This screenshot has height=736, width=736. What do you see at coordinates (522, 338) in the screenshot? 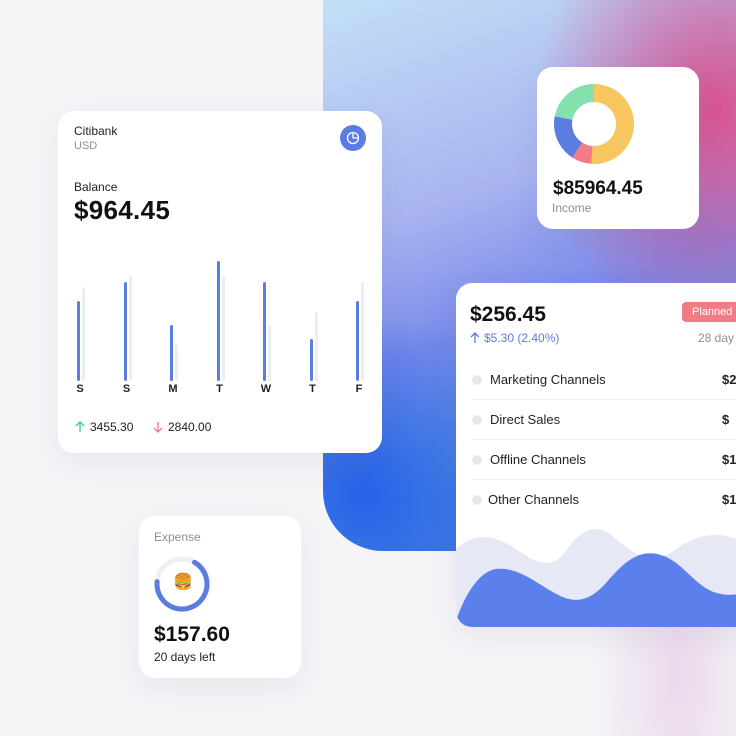
I see `channels-change-value: $5.30 (2.40%)` at bounding box center [522, 338].